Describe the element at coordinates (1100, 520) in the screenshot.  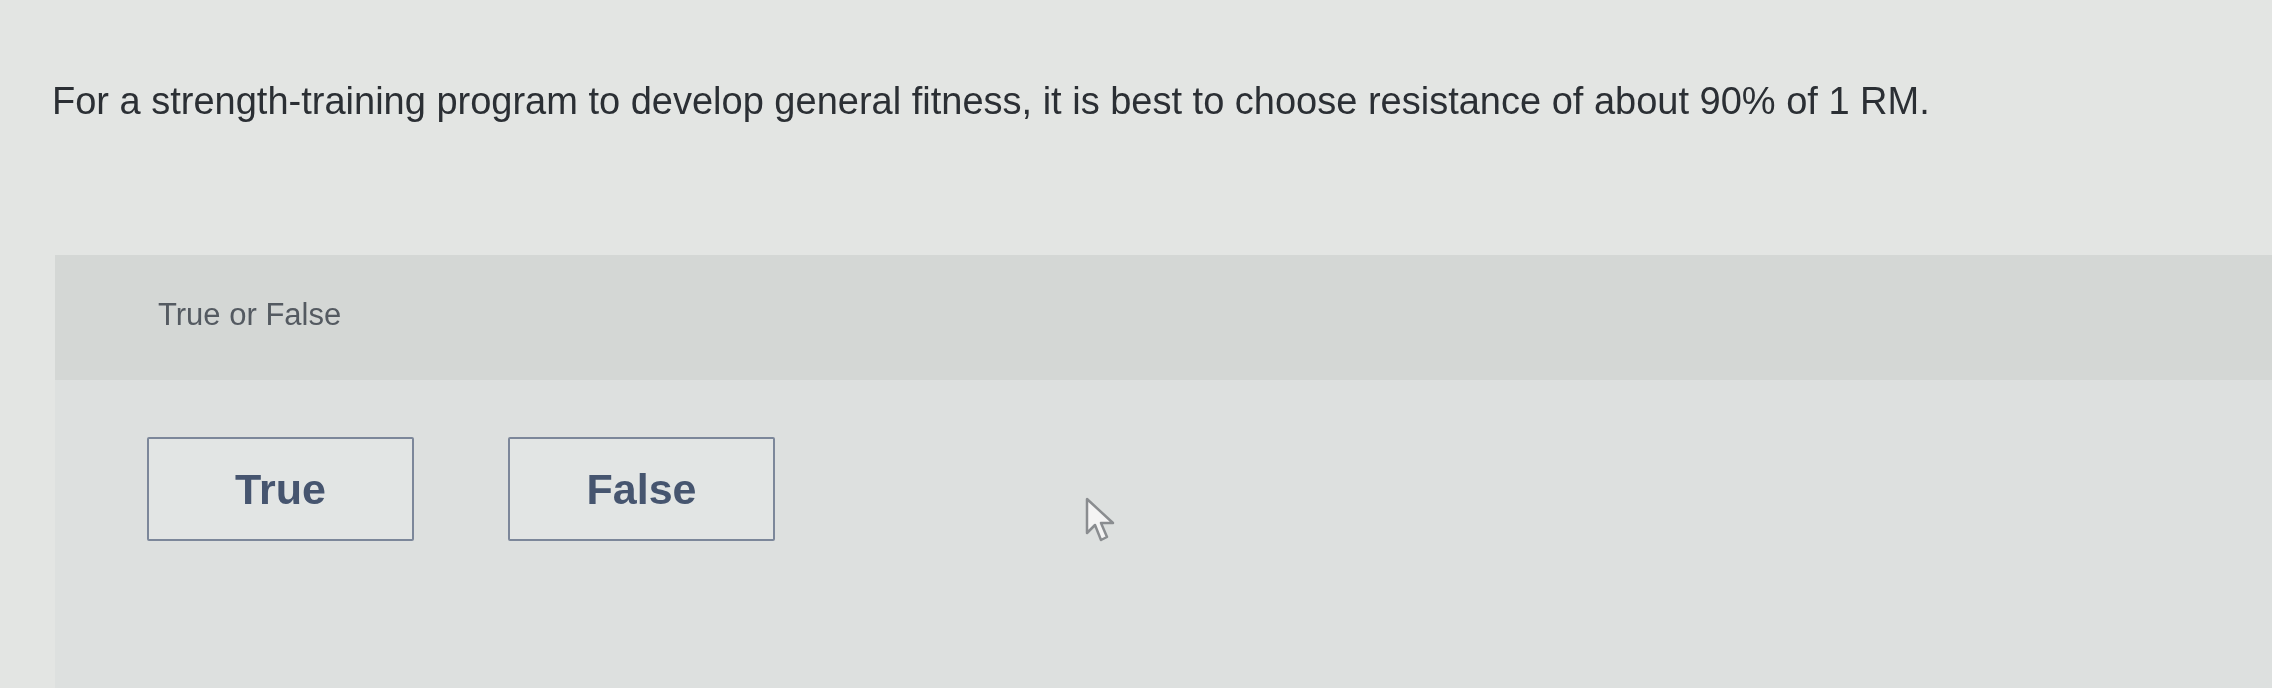
I see `mouse-pointer-icon` at that location.